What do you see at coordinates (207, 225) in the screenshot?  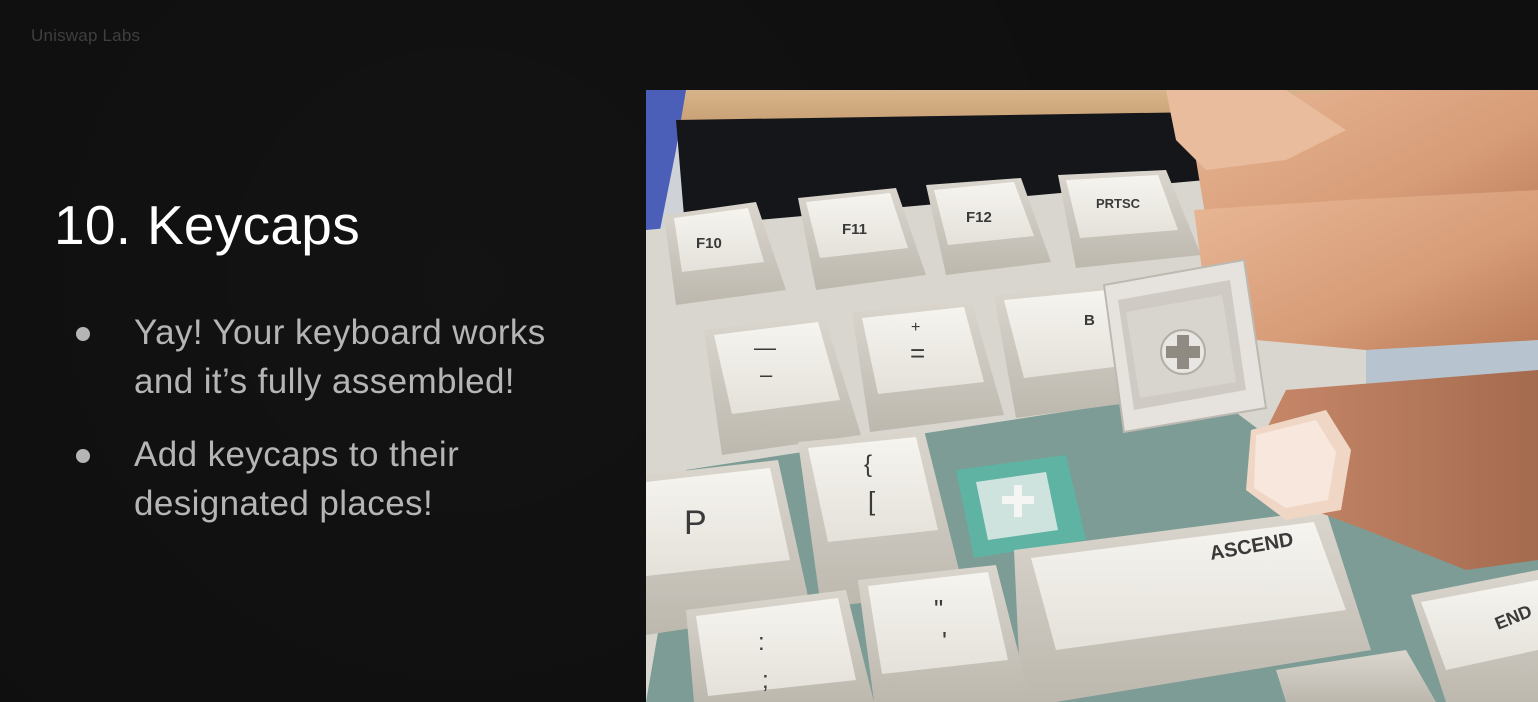 I see `slide-title: 10. Keycaps` at bounding box center [207, 225].